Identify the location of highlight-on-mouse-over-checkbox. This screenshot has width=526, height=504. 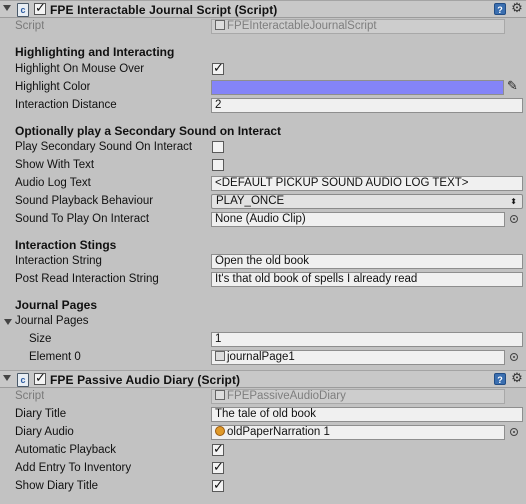
(218, 68).